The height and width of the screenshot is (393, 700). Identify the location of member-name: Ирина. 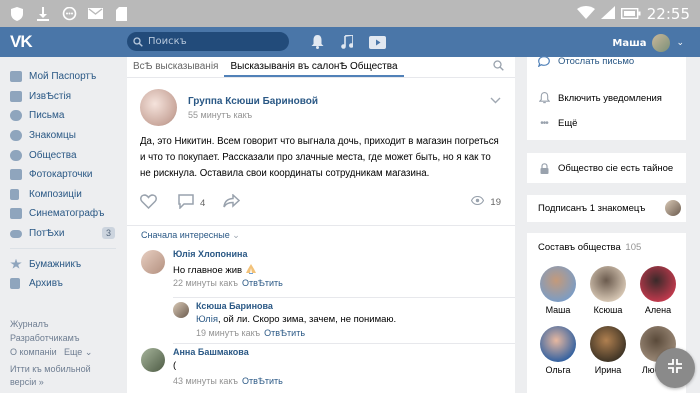
(608, 370).